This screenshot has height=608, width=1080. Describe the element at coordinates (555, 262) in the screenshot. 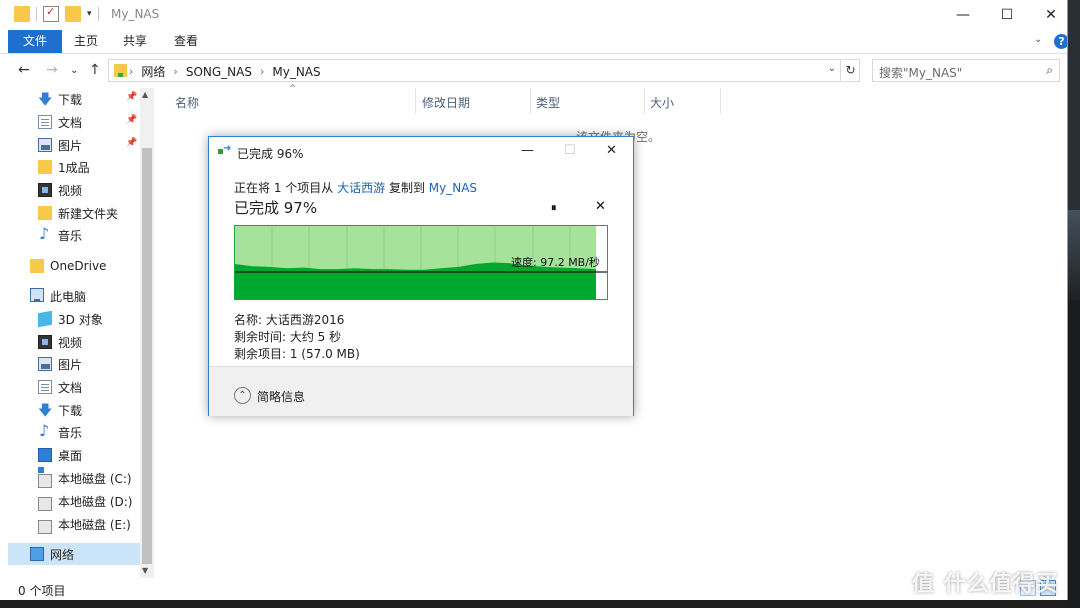

I see `speed-label: 速度: 97.2 MB/秒` at that location.